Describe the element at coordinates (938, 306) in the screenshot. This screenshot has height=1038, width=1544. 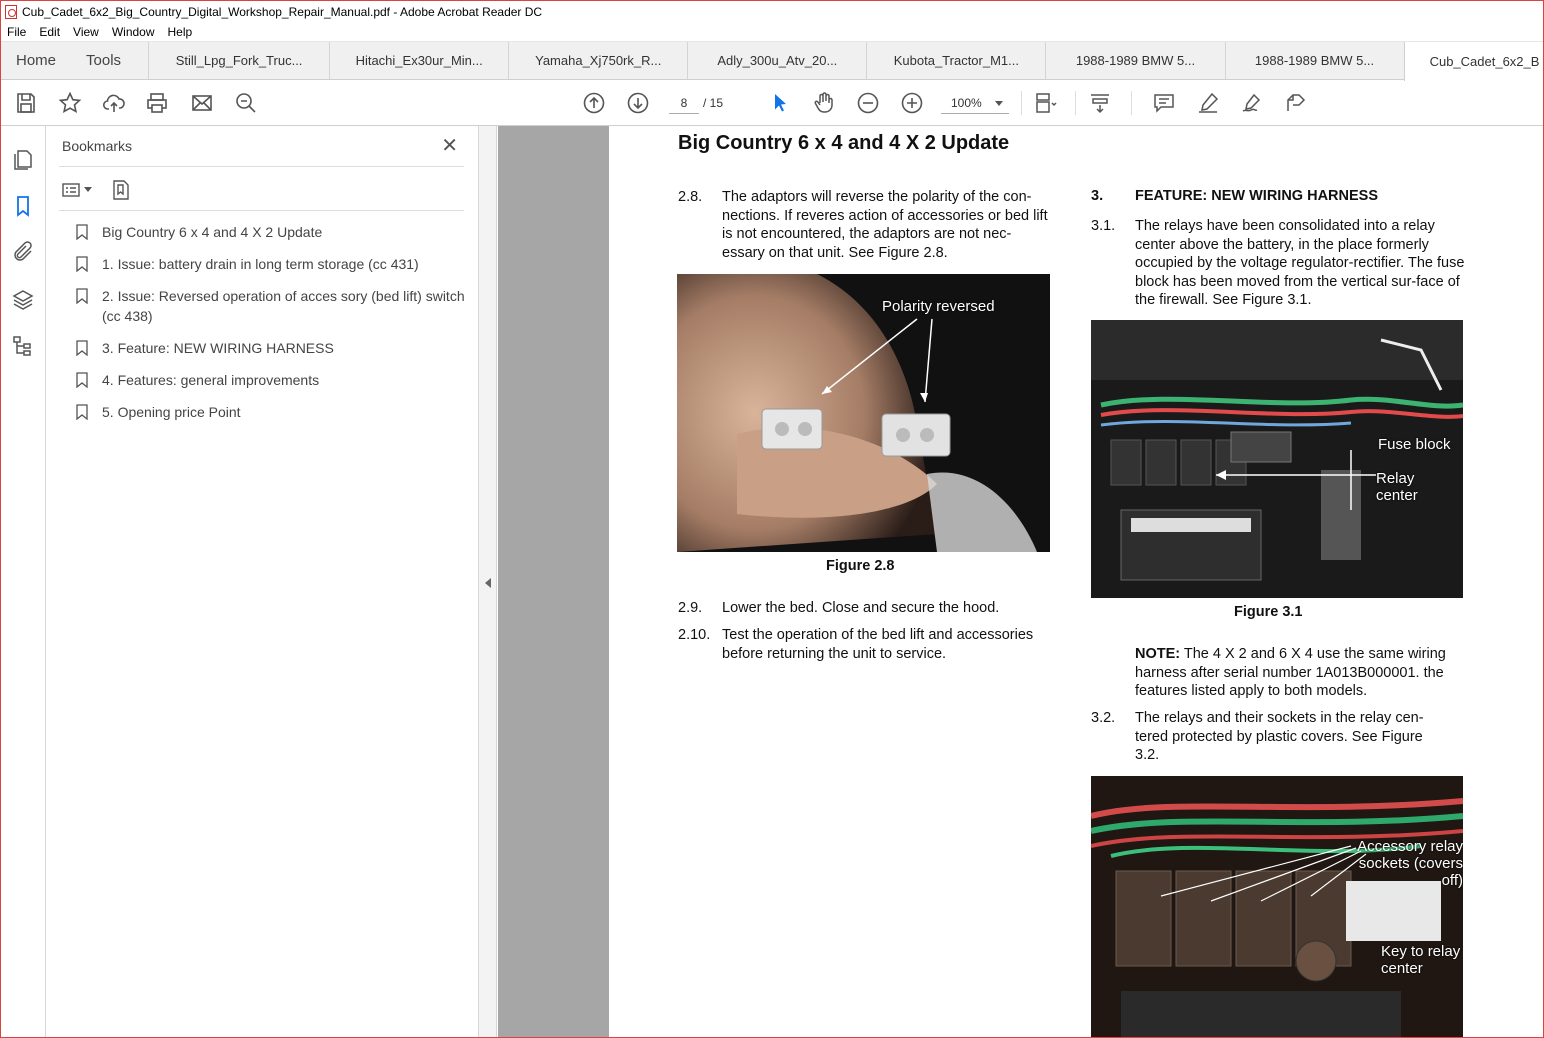
I see `figure-label: Polarity reversed` at that location.